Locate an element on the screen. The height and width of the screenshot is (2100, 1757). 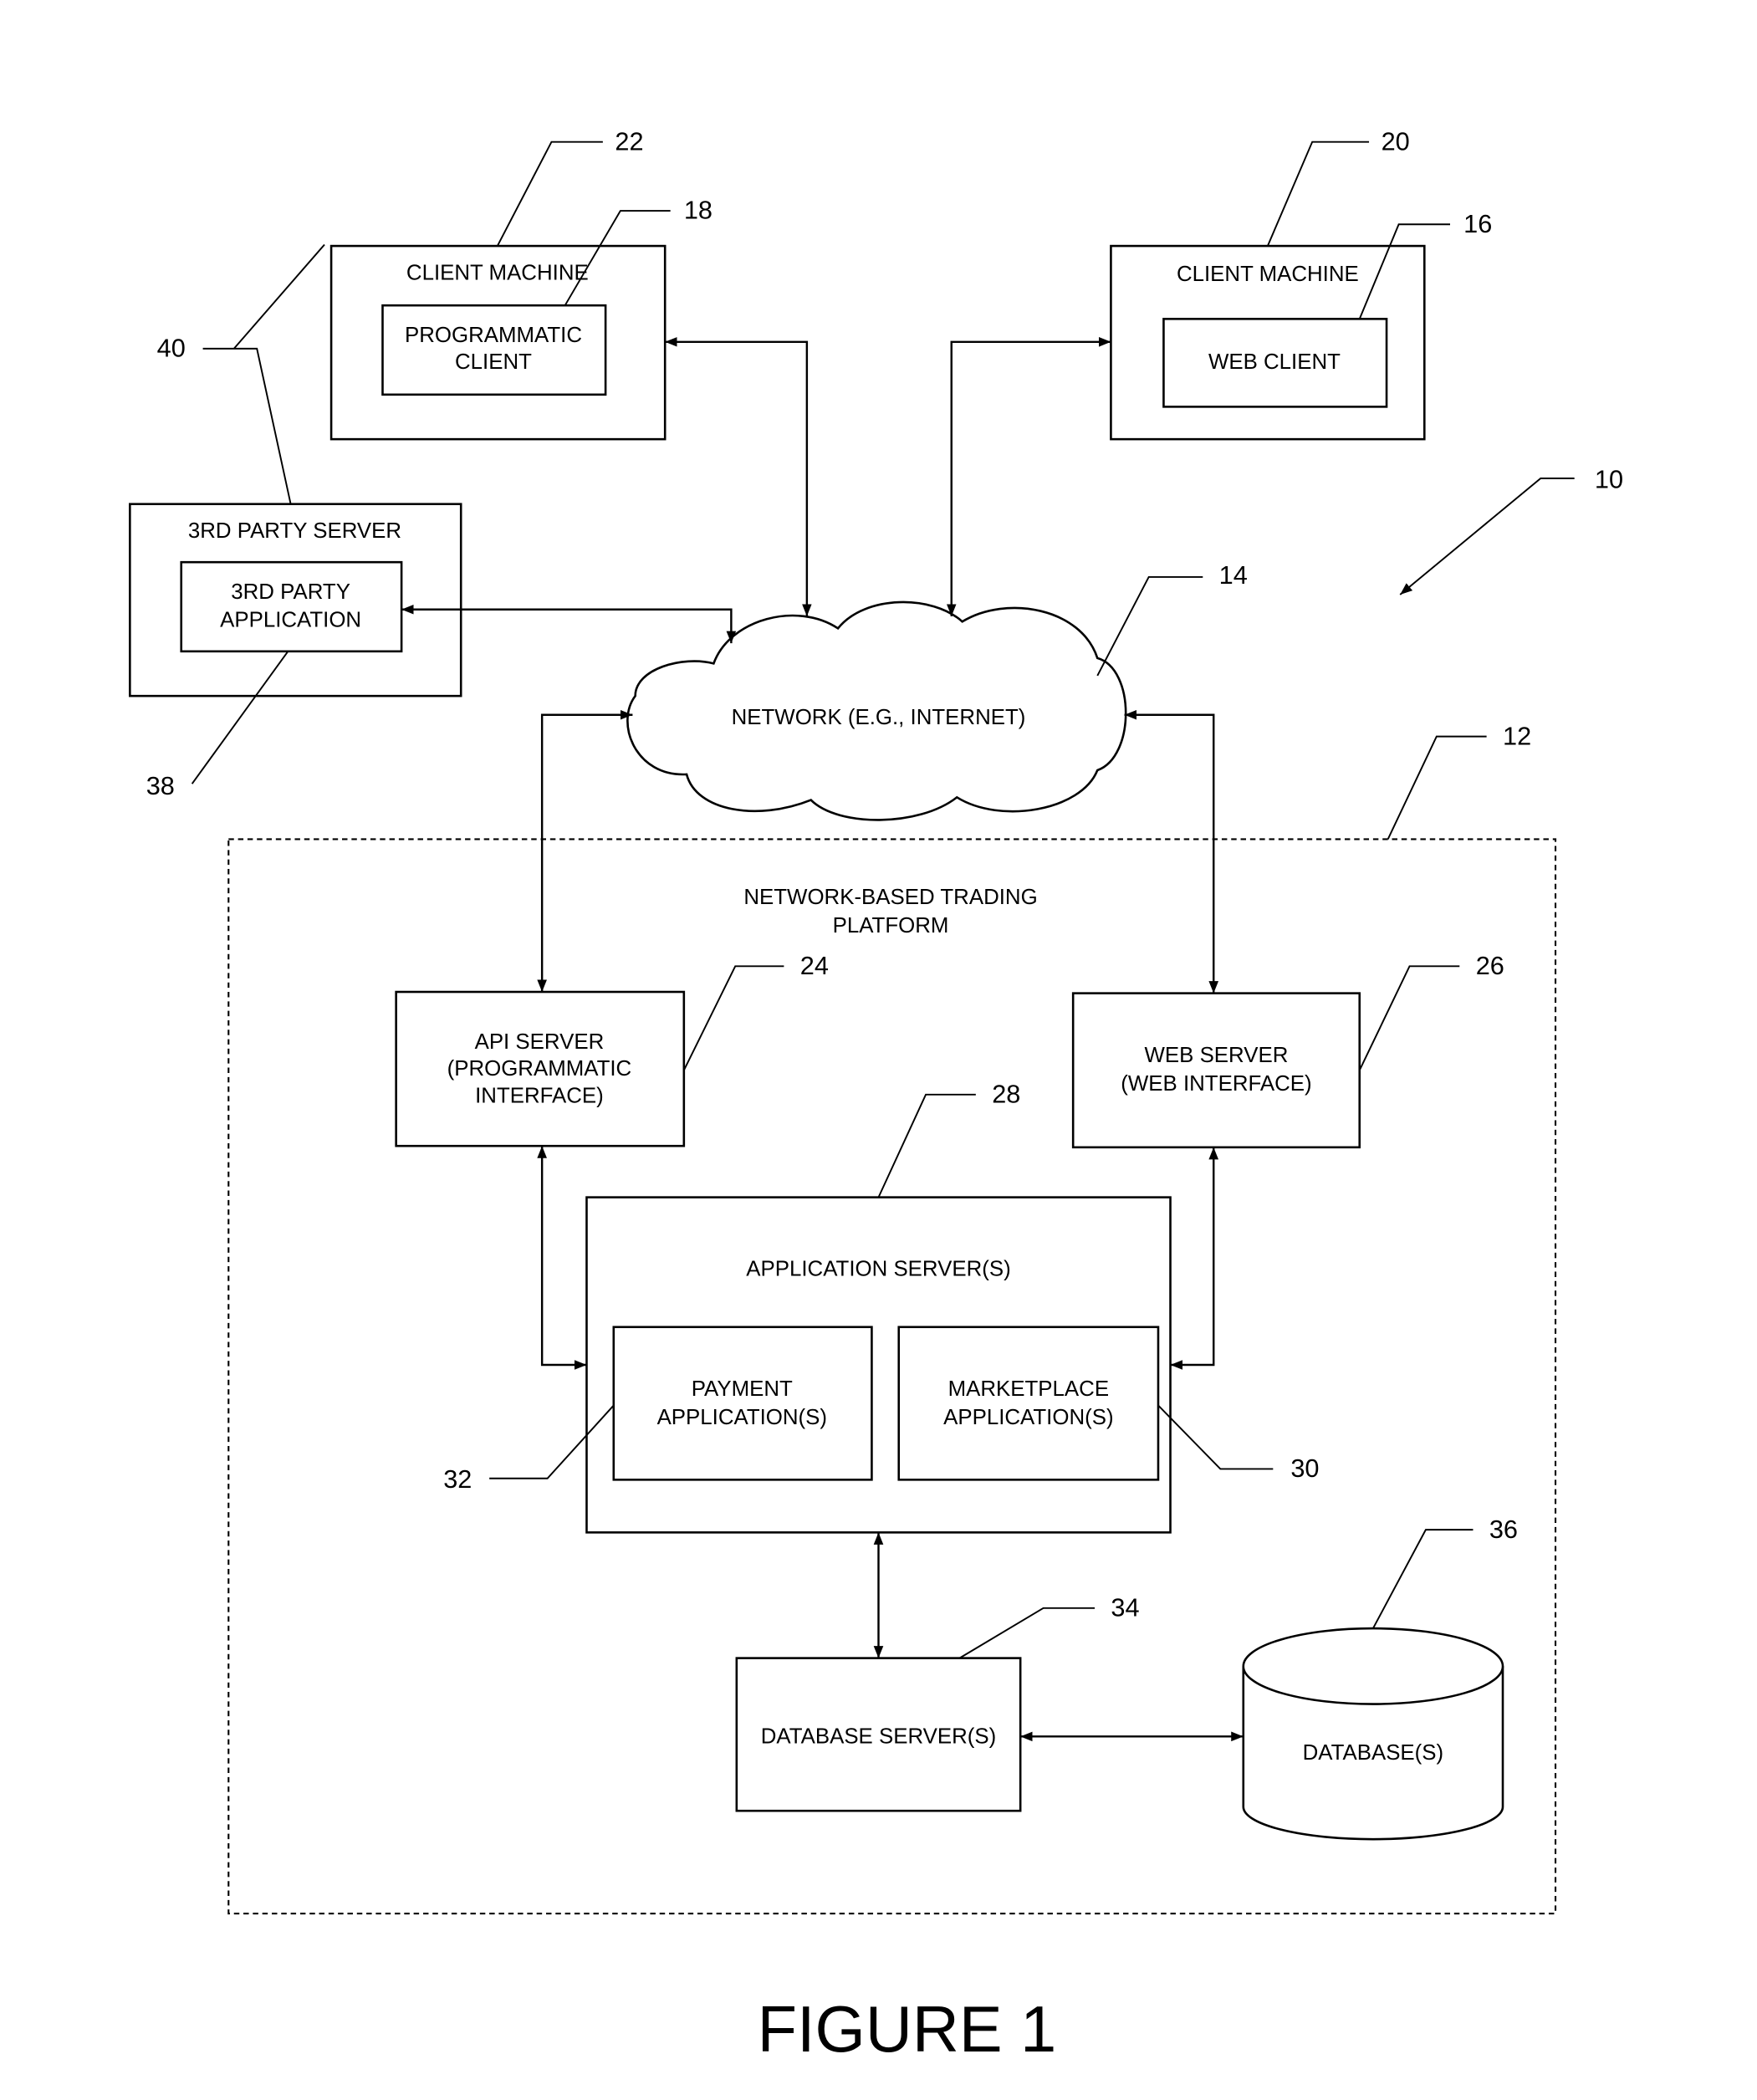
web-server-label-line1: WEB SERVER is located at coordinates (1217, 1055).